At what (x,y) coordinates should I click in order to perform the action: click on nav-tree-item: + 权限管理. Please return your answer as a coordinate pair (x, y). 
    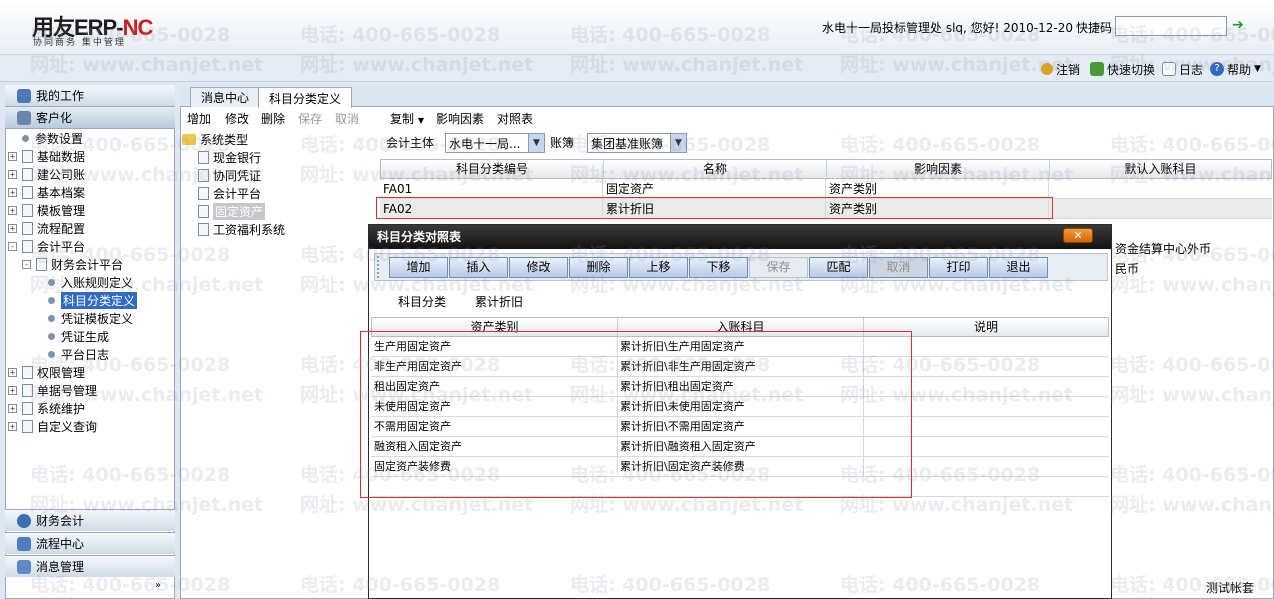
    Looking at the image, I should click on (90, 372).